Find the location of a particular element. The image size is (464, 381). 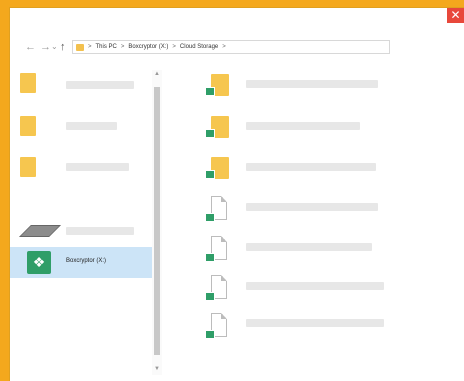

close-button: ✕ is located at coordinates (455, 15).